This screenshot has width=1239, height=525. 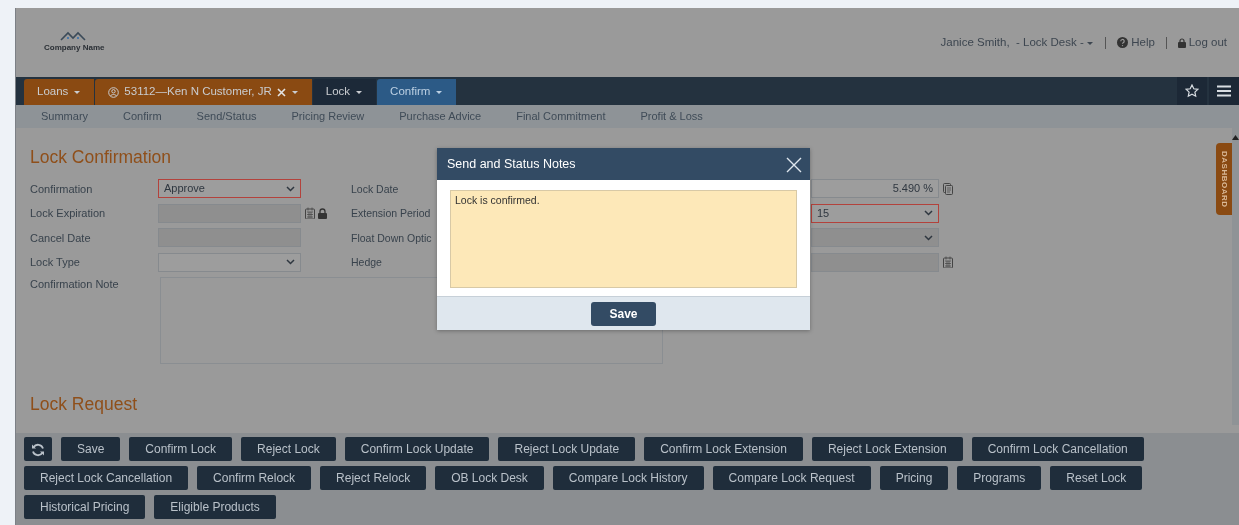 I want to click on dropdown-field: Approve, so click(x=229, y=188).